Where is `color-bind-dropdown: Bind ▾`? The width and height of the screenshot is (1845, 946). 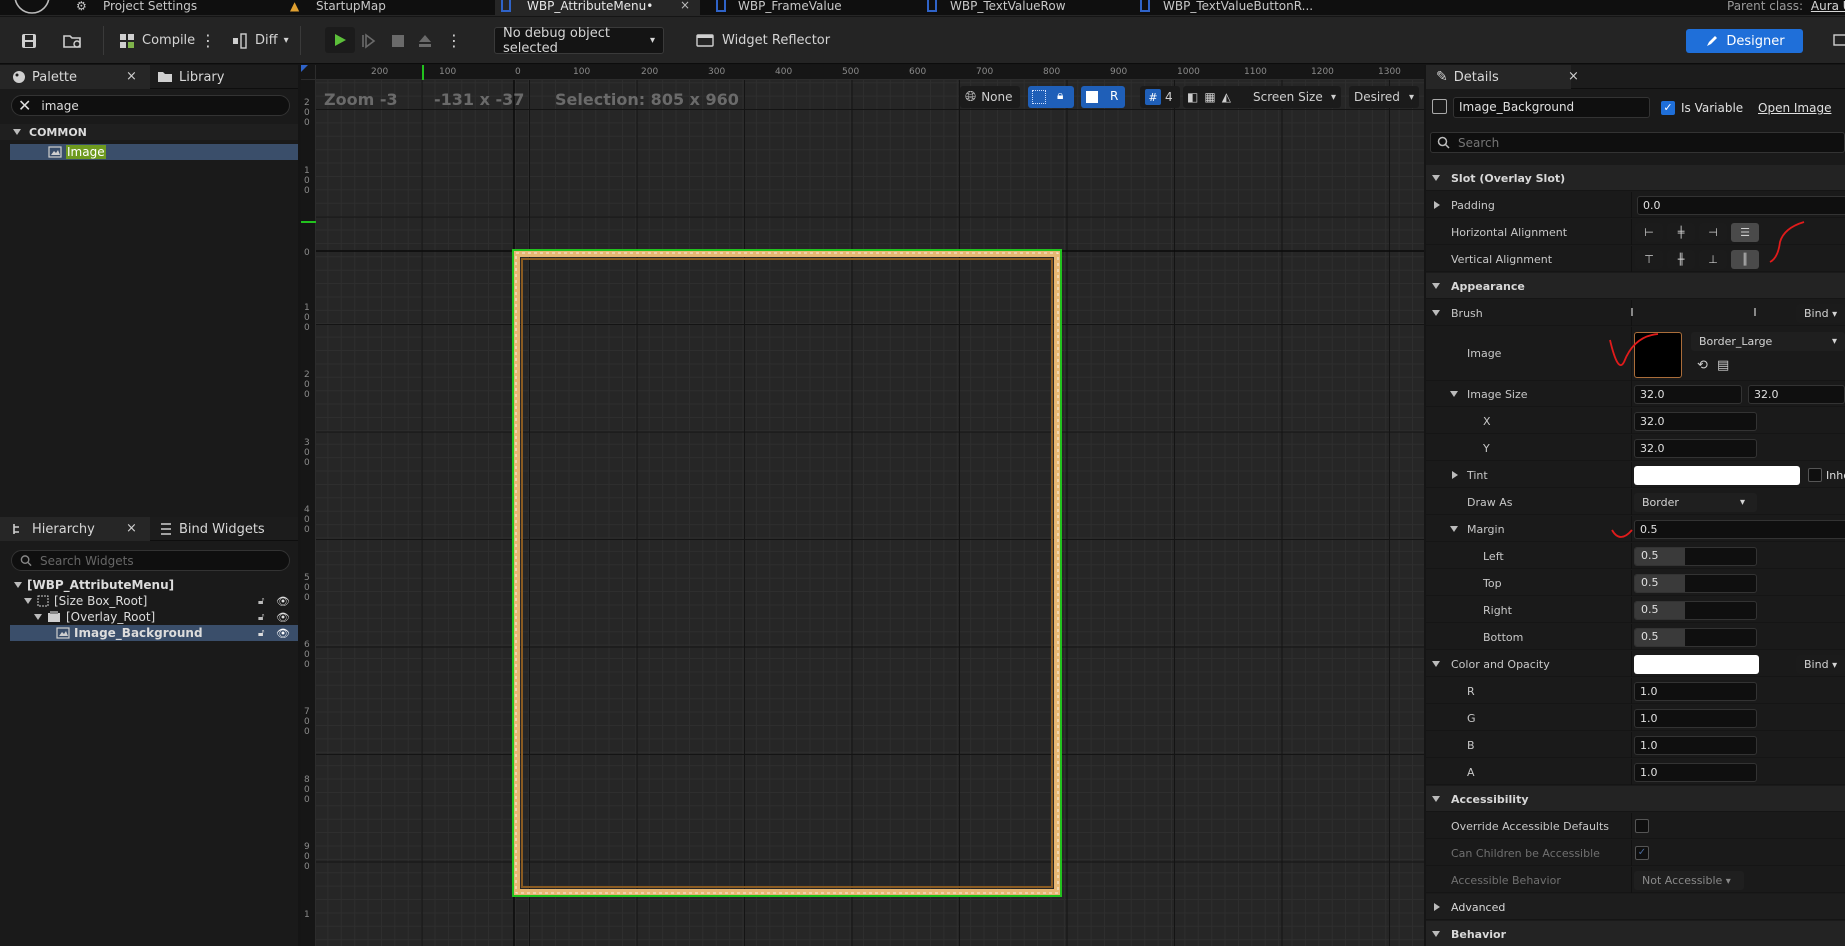
color-bind-dropdown: Bind ▾ is located at coordinates (1820, 664).